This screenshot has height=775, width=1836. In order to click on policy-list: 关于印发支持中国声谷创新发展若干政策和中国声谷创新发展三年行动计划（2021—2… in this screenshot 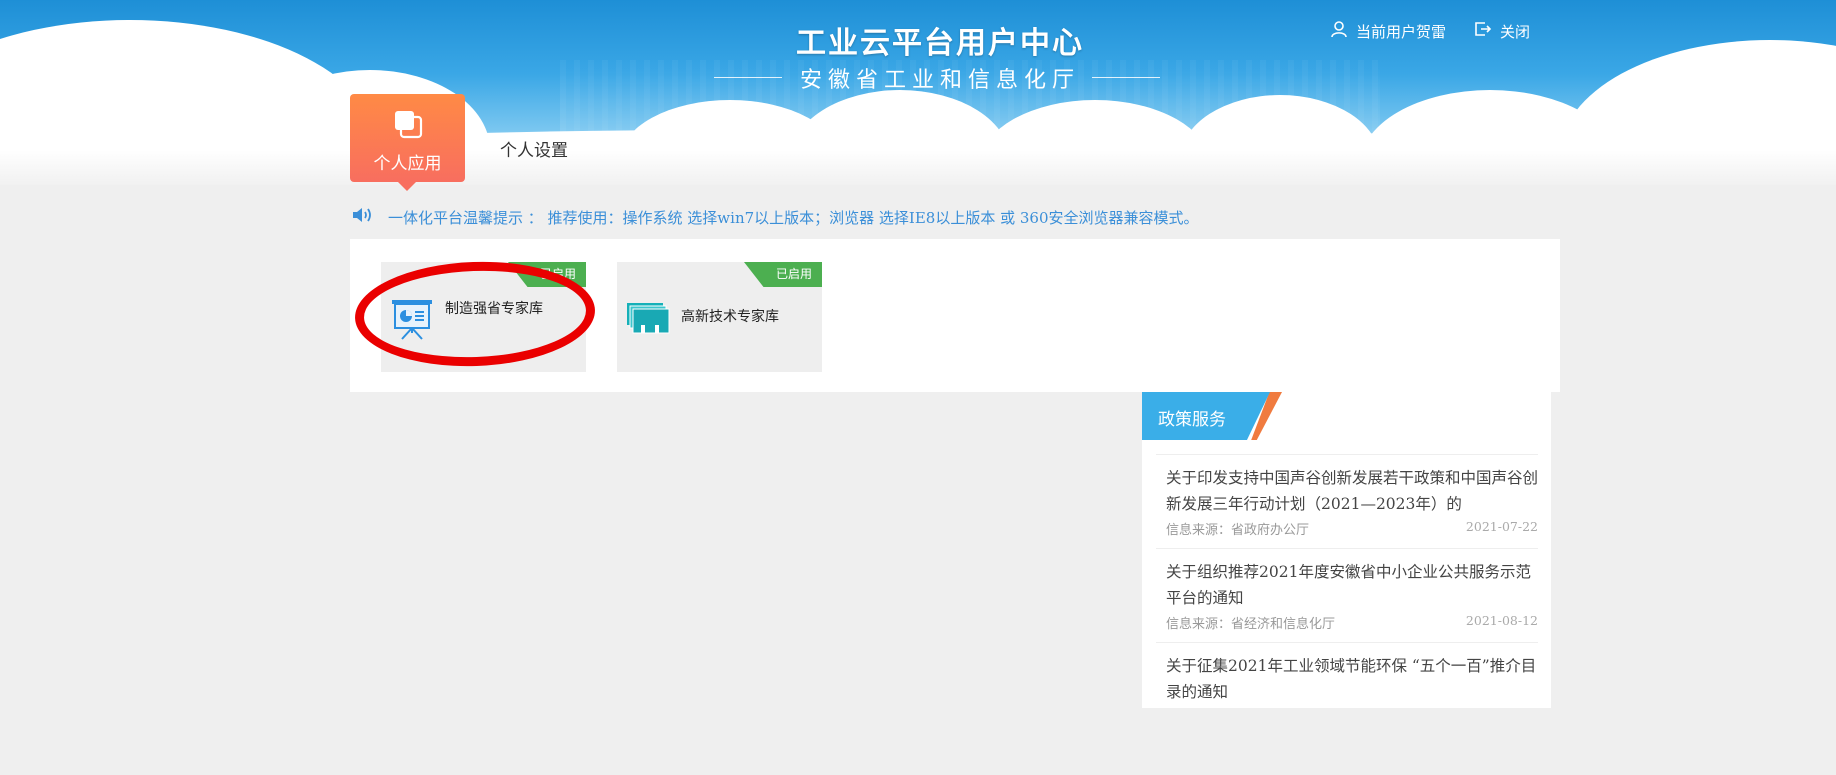, I will do `click(1347, 581)`.